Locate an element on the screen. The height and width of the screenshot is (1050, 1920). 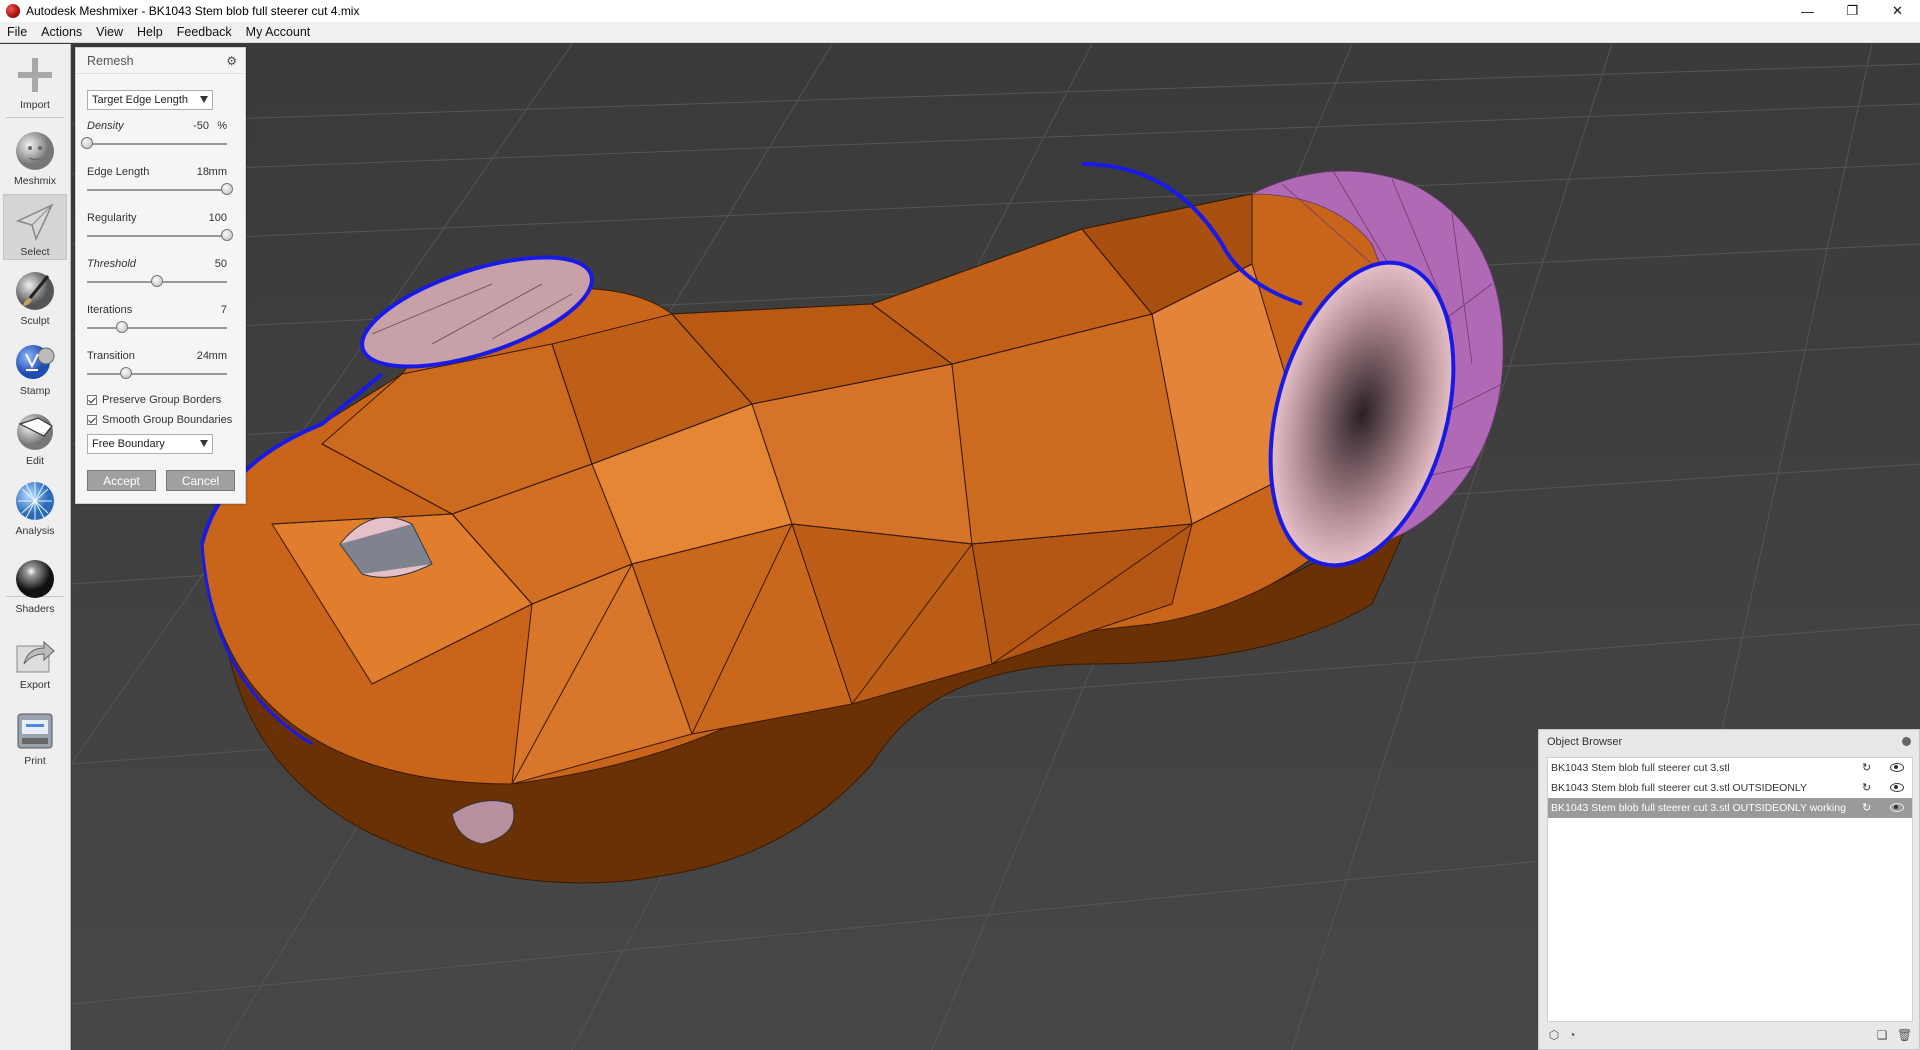
smooth-group-boundaries-checkbox: Smooth Group Boundaries is located at coordinates (159, 420).